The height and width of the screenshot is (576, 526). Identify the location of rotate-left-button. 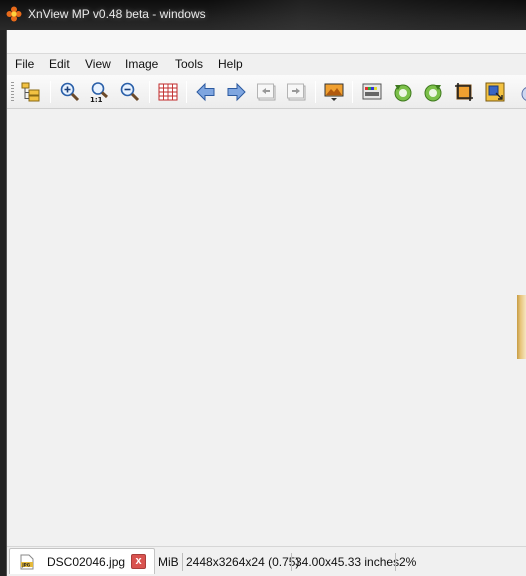
(403, 92).